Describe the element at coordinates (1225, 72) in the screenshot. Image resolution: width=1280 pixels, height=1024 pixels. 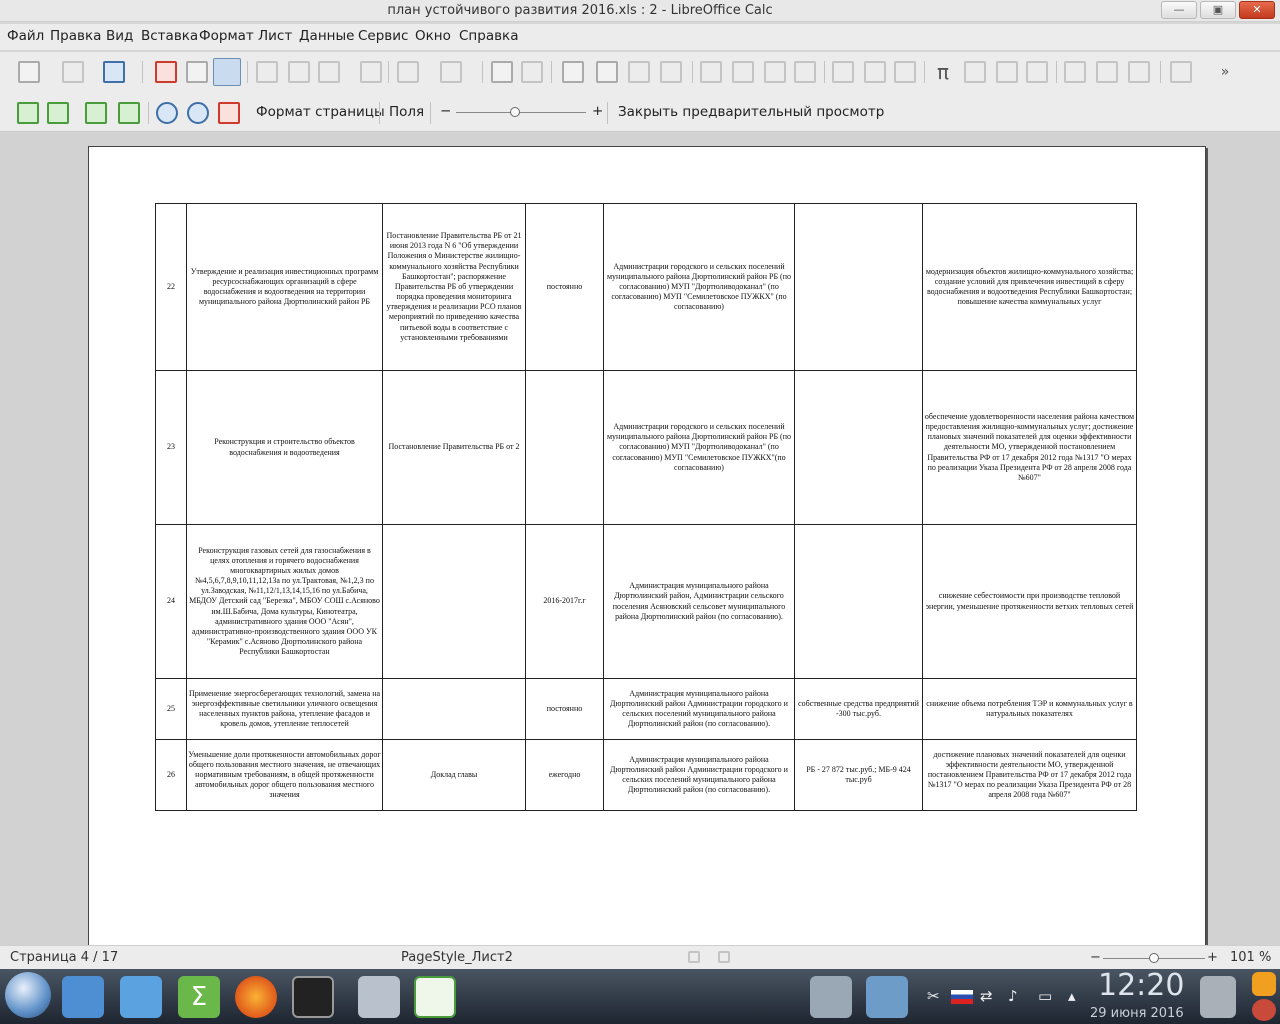
I see `more-icon: »` at that location.